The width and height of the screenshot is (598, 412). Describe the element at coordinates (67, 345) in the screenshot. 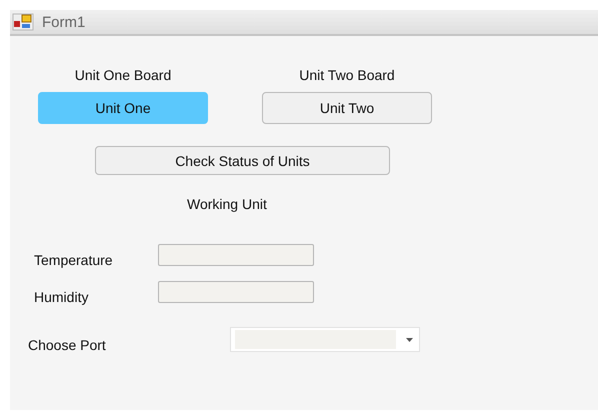

I see `port-label: Choose Port` at that location.